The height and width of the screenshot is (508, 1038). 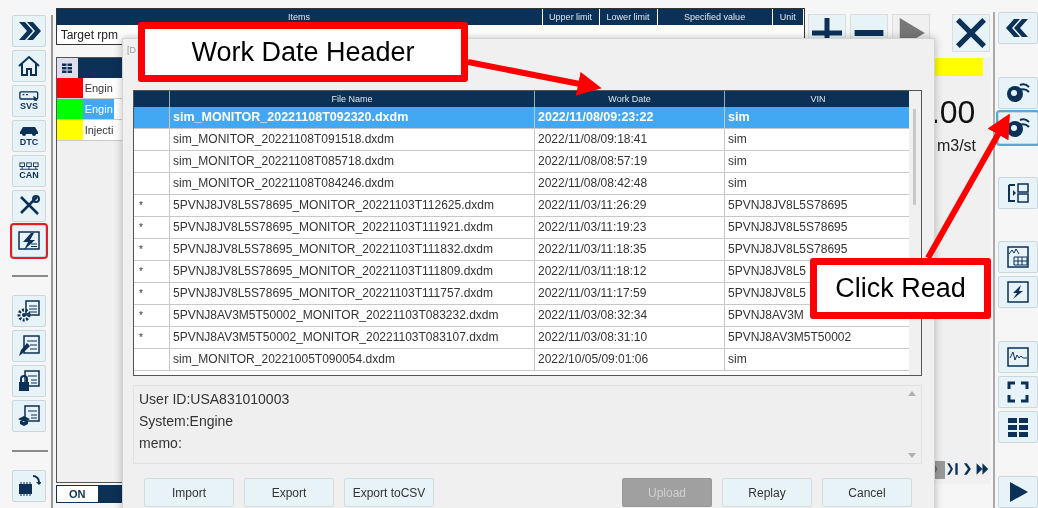 I want to click on car-button: DTC, so click(x=29, y=136).